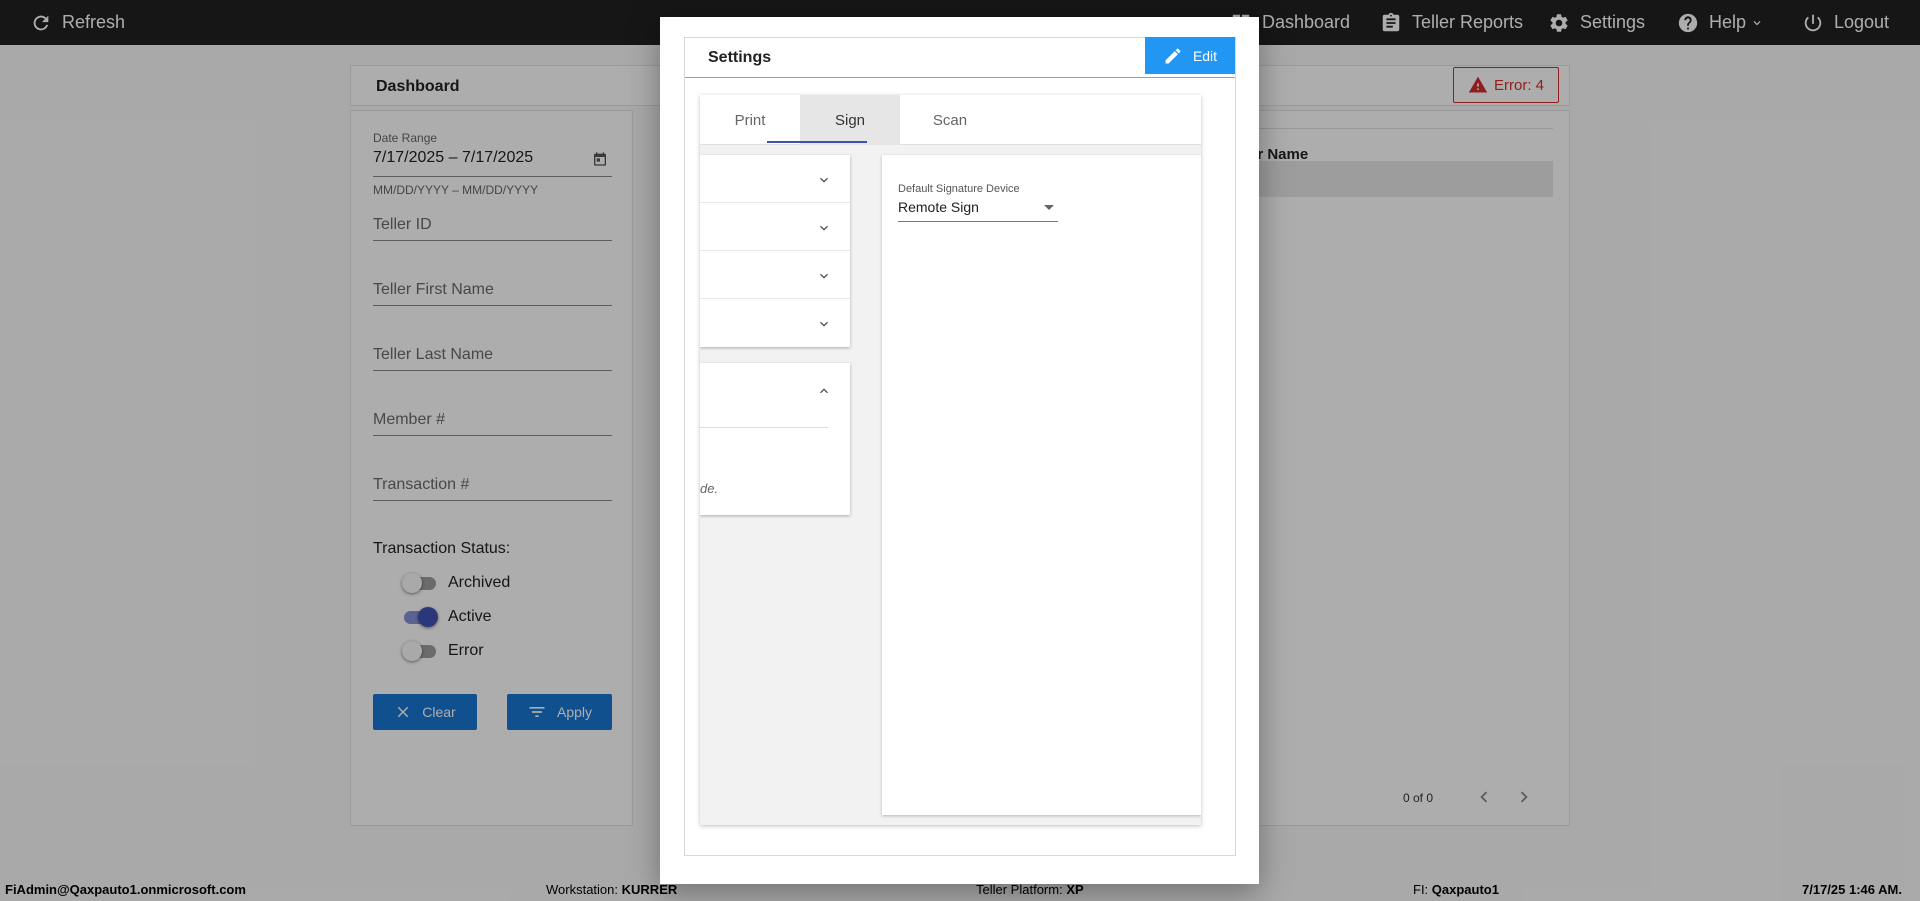 The width and height of the screenshot is (1920, 901). What do you see at coordinates (824, 391) in the screenshot?
I see `chevron-up-icon` at bounding box center [824, 391].